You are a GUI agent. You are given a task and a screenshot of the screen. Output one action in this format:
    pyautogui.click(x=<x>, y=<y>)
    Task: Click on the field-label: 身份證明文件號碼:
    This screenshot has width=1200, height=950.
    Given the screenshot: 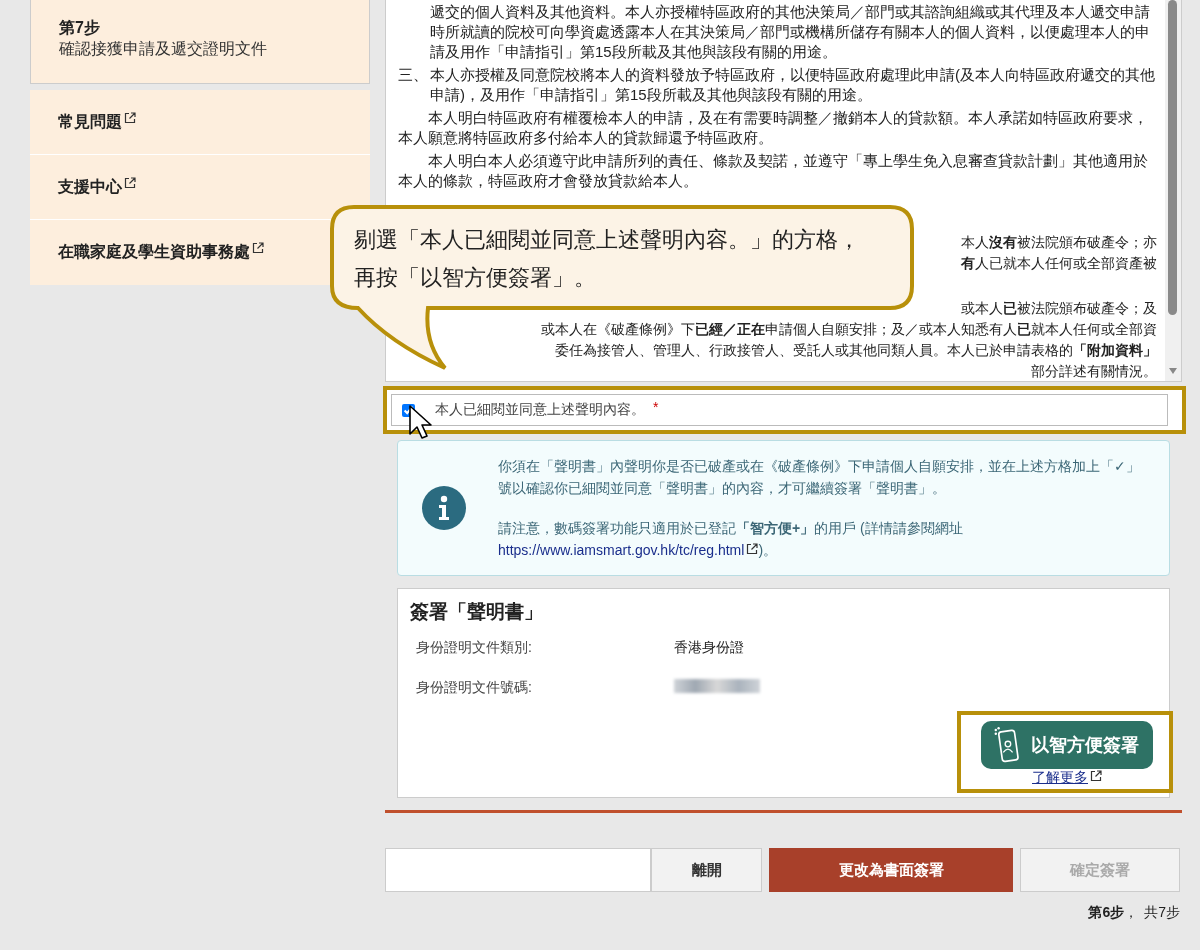 What is the action you would take?
    pyautogui.click(x=474, y=688)
    